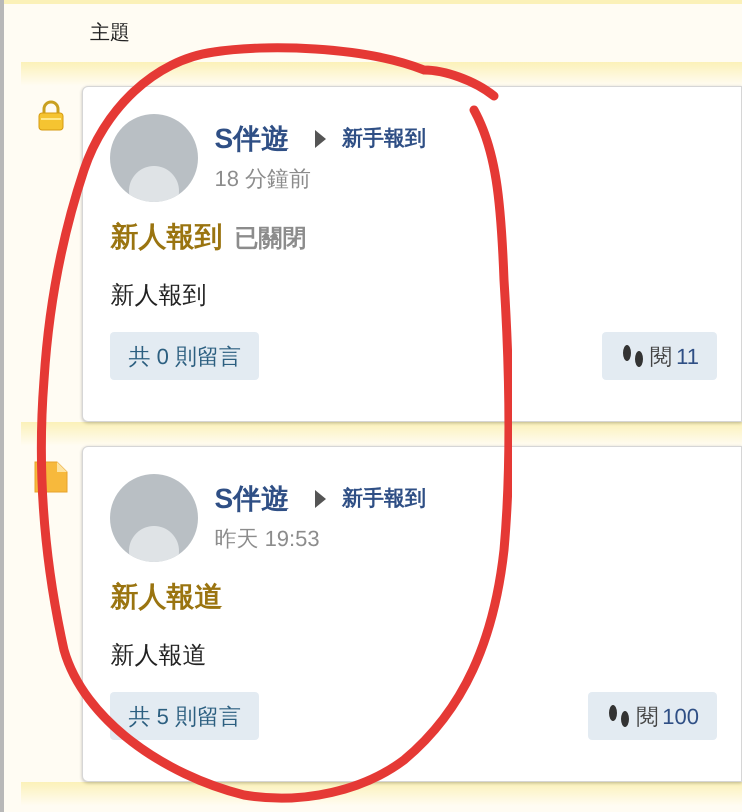 The height and width of the screenshot is (812, 742). Describe the element at coordinates (659, 356) in the screenshot. I see `views-button: 閱 11` at that location.